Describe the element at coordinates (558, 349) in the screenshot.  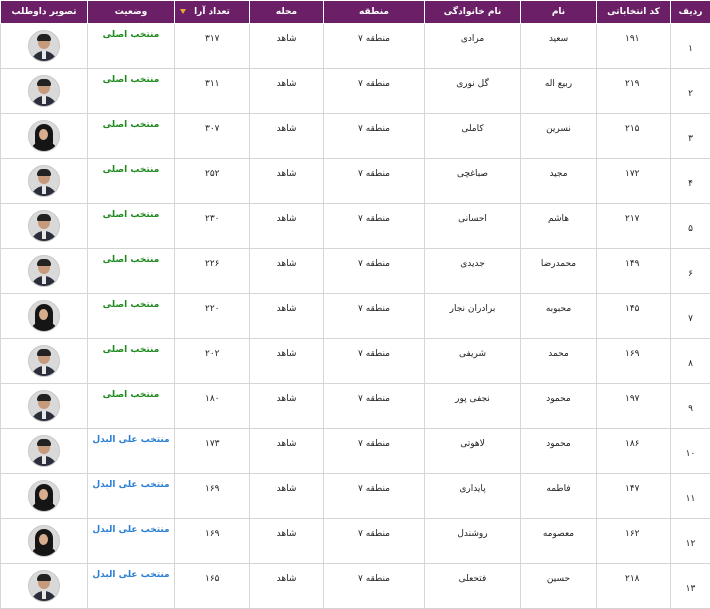
I see `first-name: محمد` at that location.